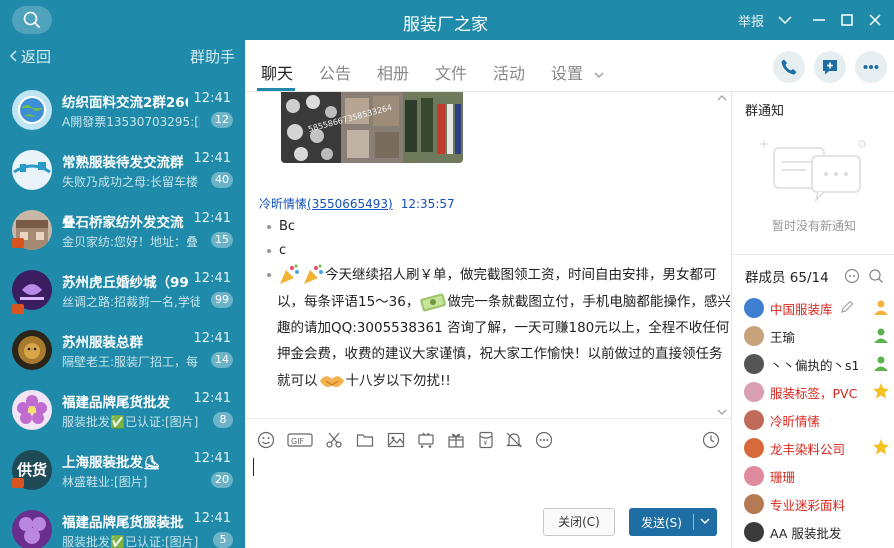 The image size is (894, 548). I want to click on unread-badge: 15, so click(222, 240).